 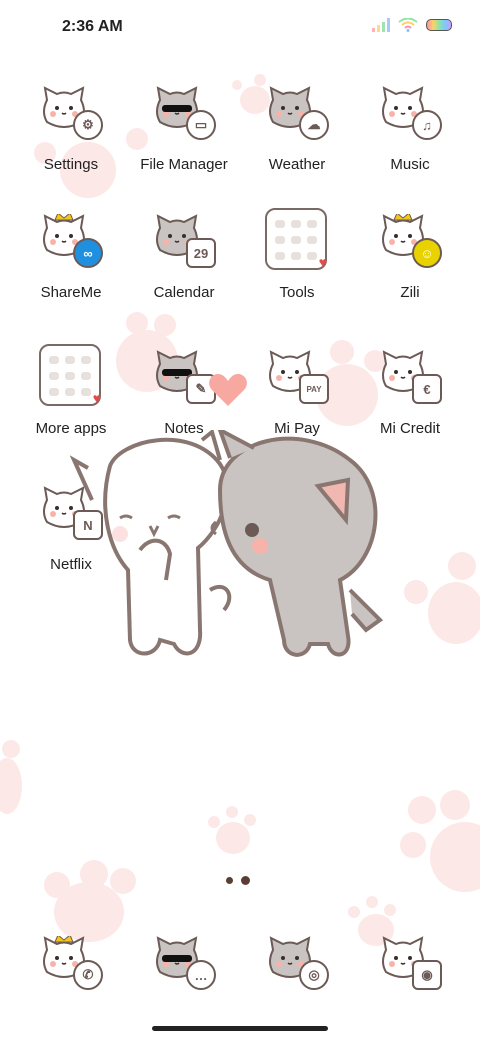 I want to click on browser-icon: ◎, so click(x=314, y=975).